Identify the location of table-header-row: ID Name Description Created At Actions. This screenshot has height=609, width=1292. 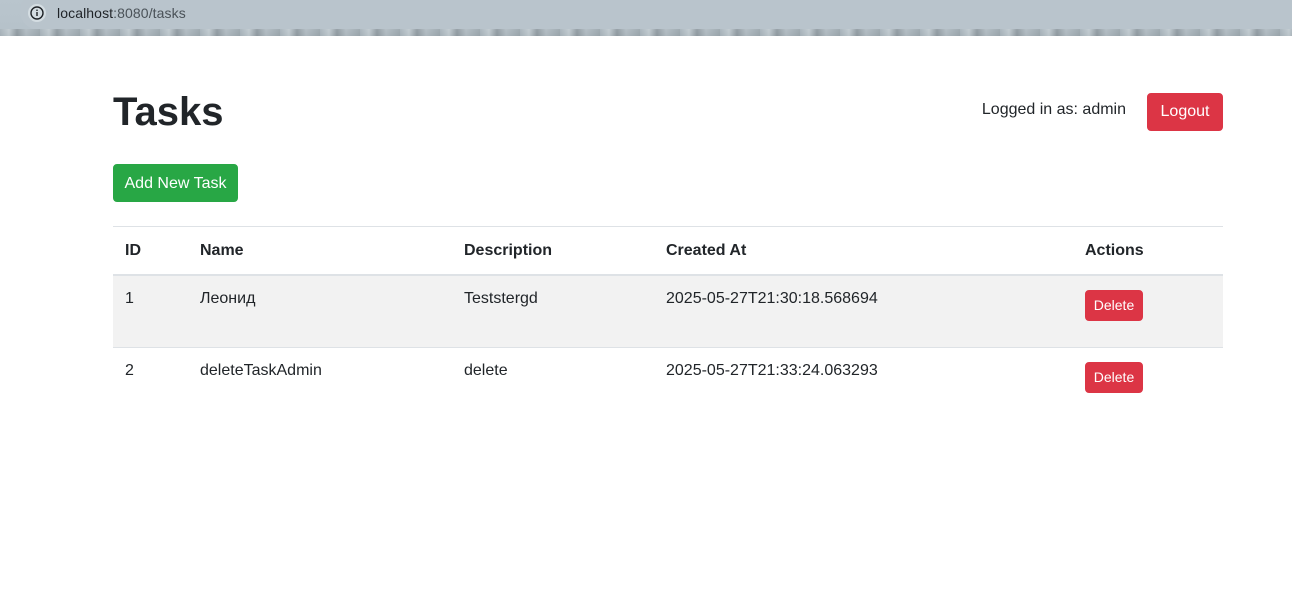
(668, 251).